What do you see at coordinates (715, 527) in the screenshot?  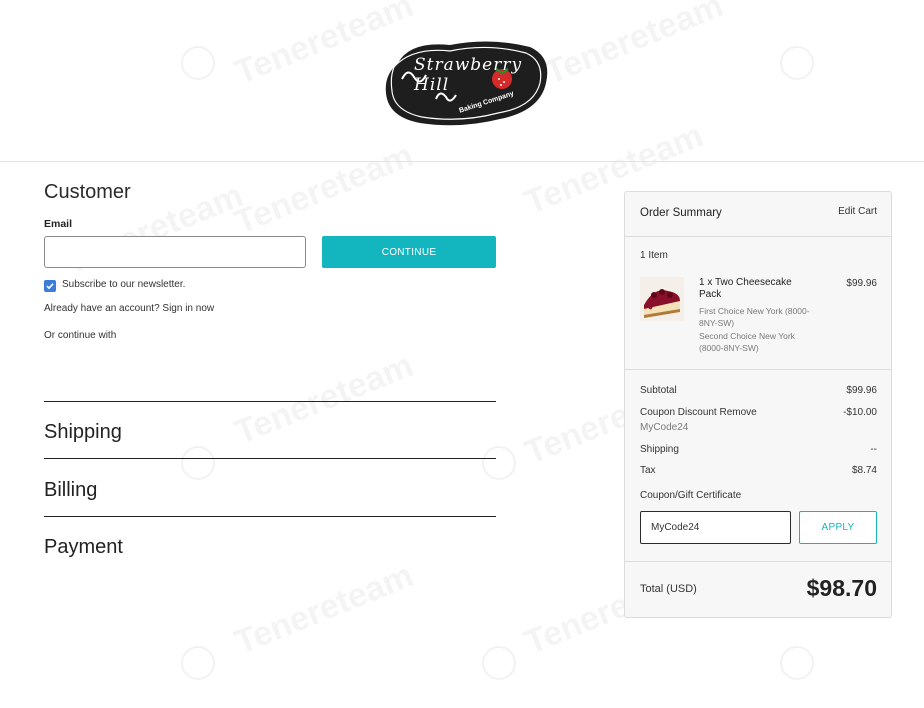 I see `coupon-code-input: MyCode24` at bounding box center [715, 527].